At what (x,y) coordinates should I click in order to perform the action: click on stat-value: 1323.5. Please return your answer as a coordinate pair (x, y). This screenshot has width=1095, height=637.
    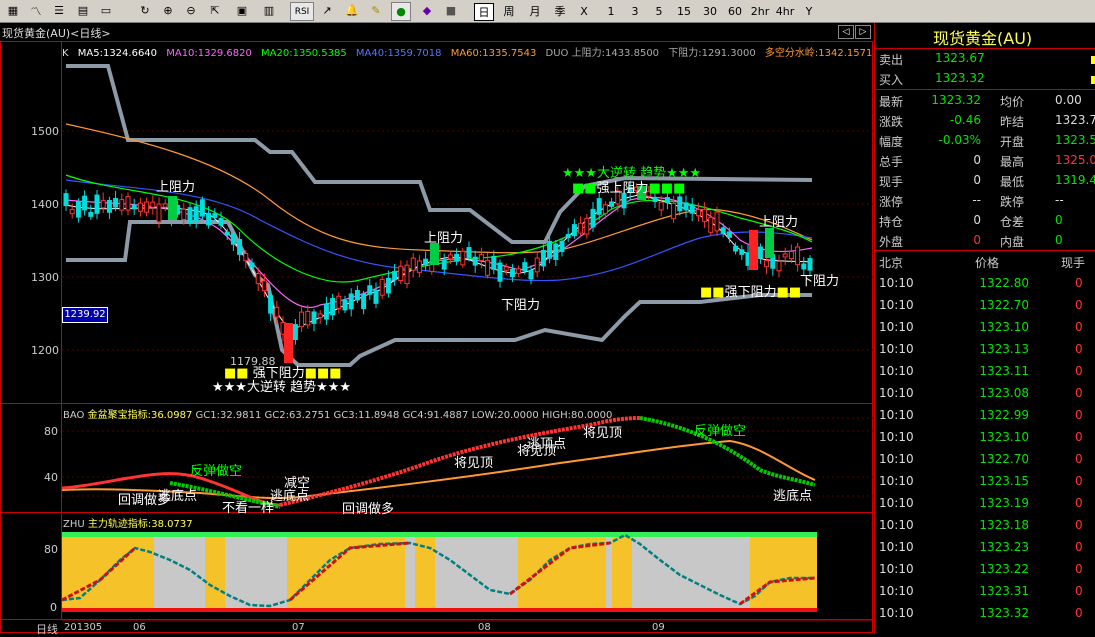
    Looking at the image, I should click on (1075, 140).